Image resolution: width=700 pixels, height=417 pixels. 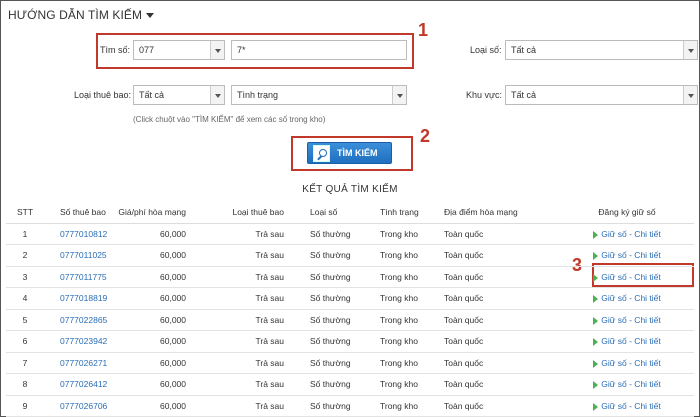 I want to click on col-fee: Giá/phí hòa mạng, so click(x=155, y=212).